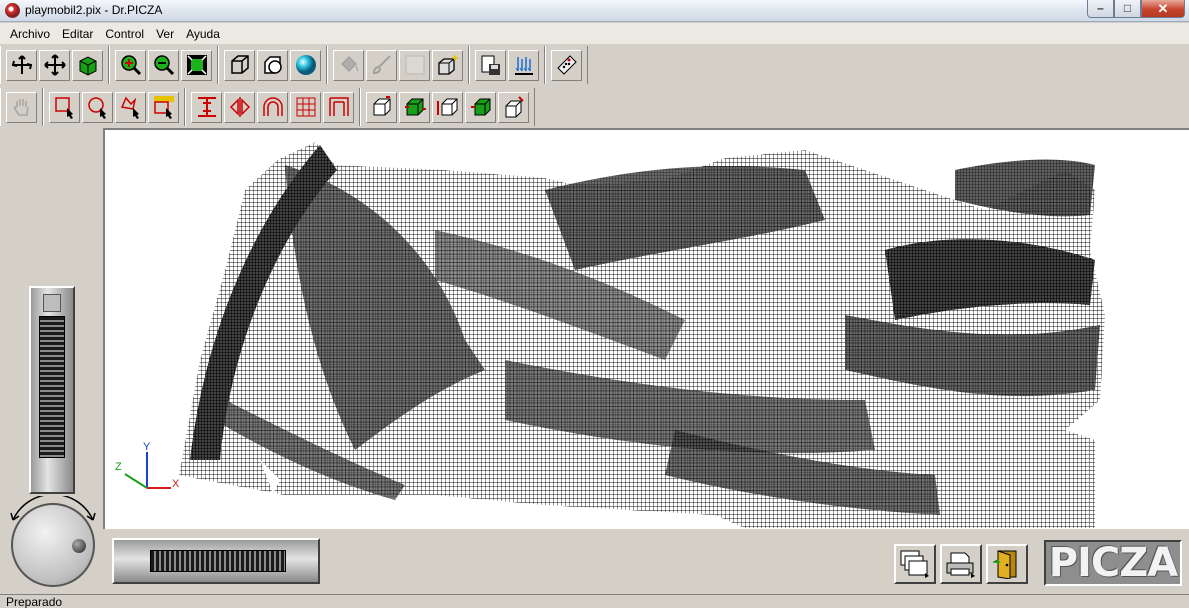 This screenshot has width=1189, height=608. I want to click on menu-archivo: Archivo, so click(30, 34).